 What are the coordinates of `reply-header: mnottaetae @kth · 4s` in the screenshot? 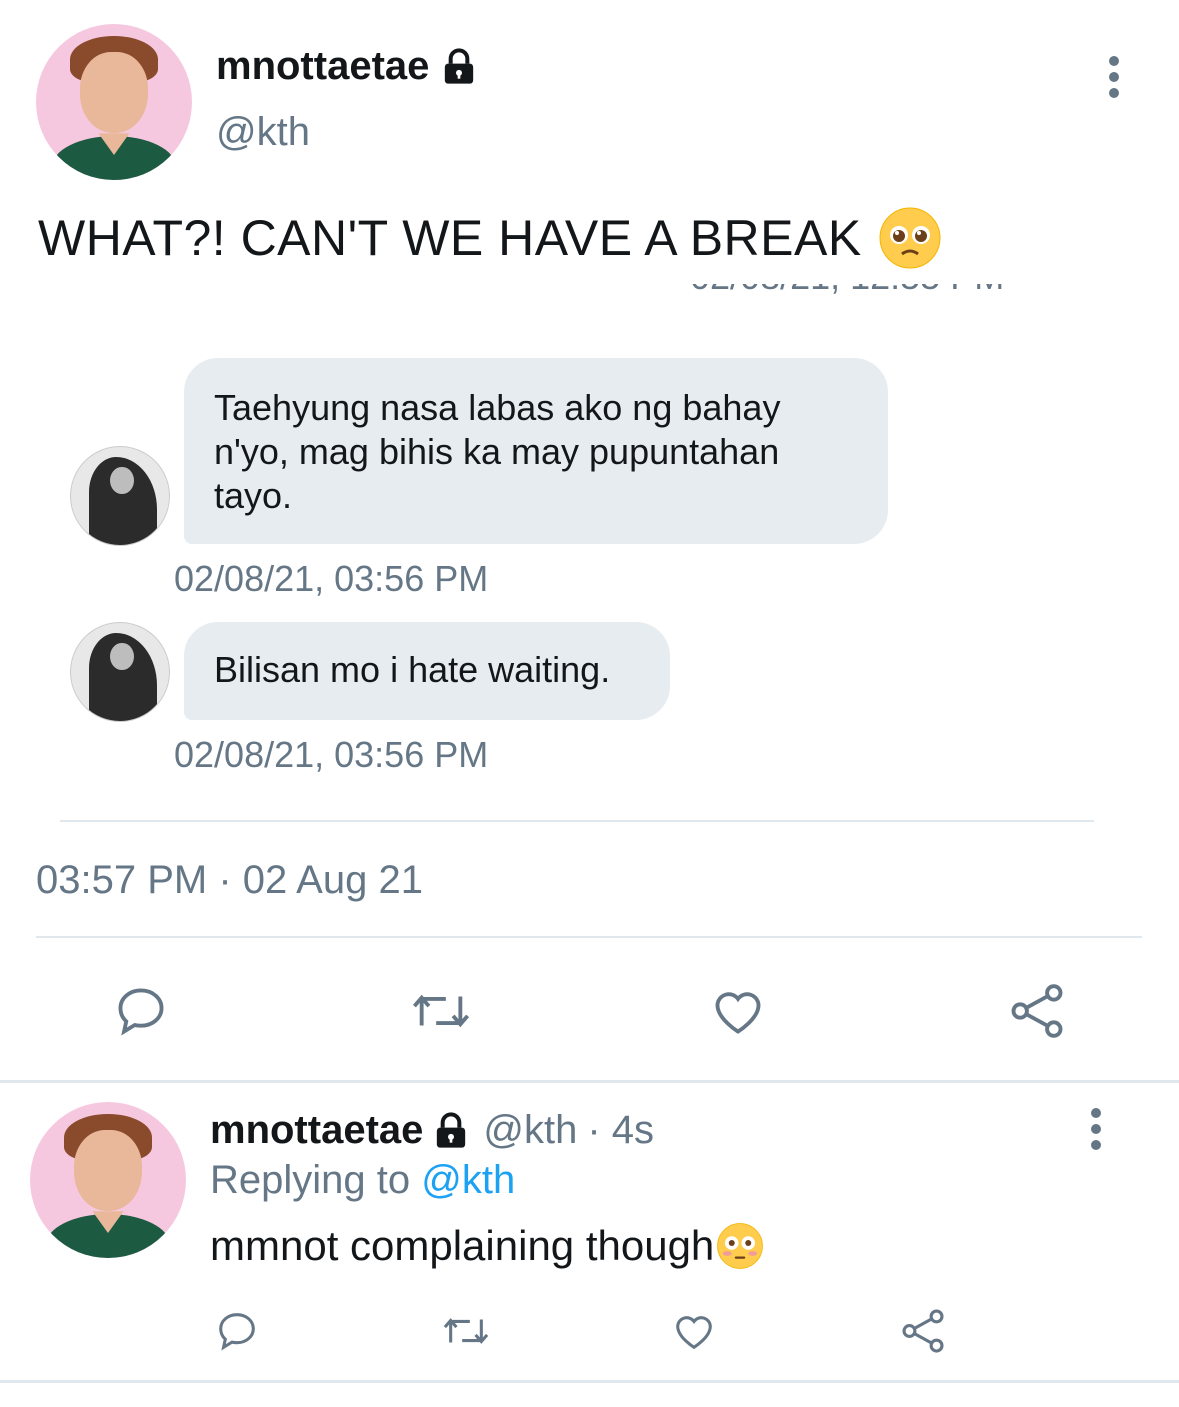 It's located at (432, 1130).